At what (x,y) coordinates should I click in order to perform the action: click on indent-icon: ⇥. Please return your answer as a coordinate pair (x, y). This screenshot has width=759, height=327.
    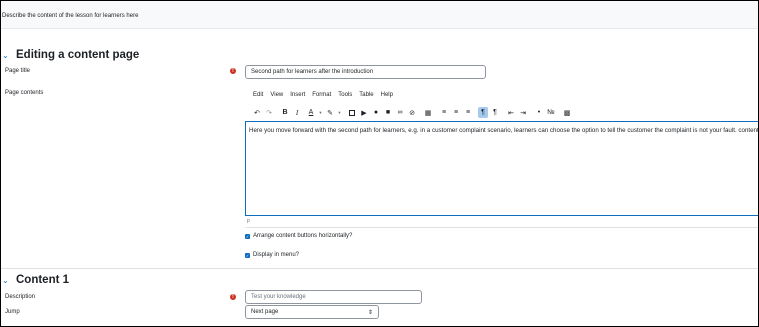
    Looking at the image, I should click on (523, 112).